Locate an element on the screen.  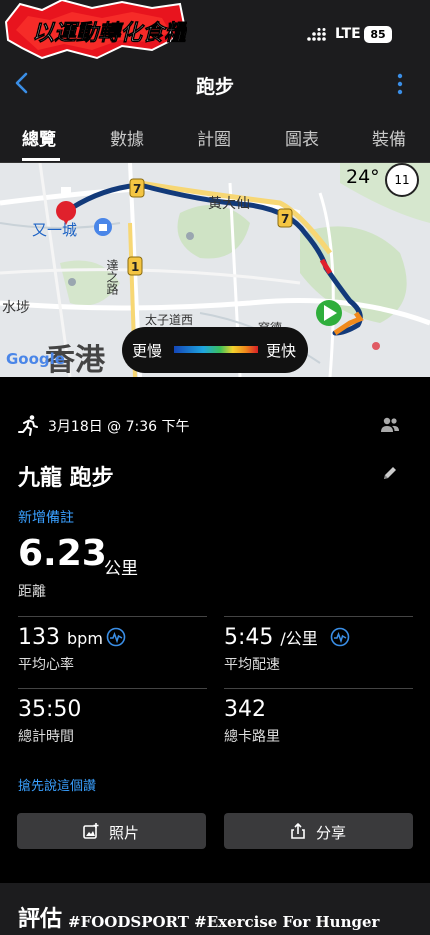
total-calories-label: 總卡路里 is located at coordinates (252, 737).